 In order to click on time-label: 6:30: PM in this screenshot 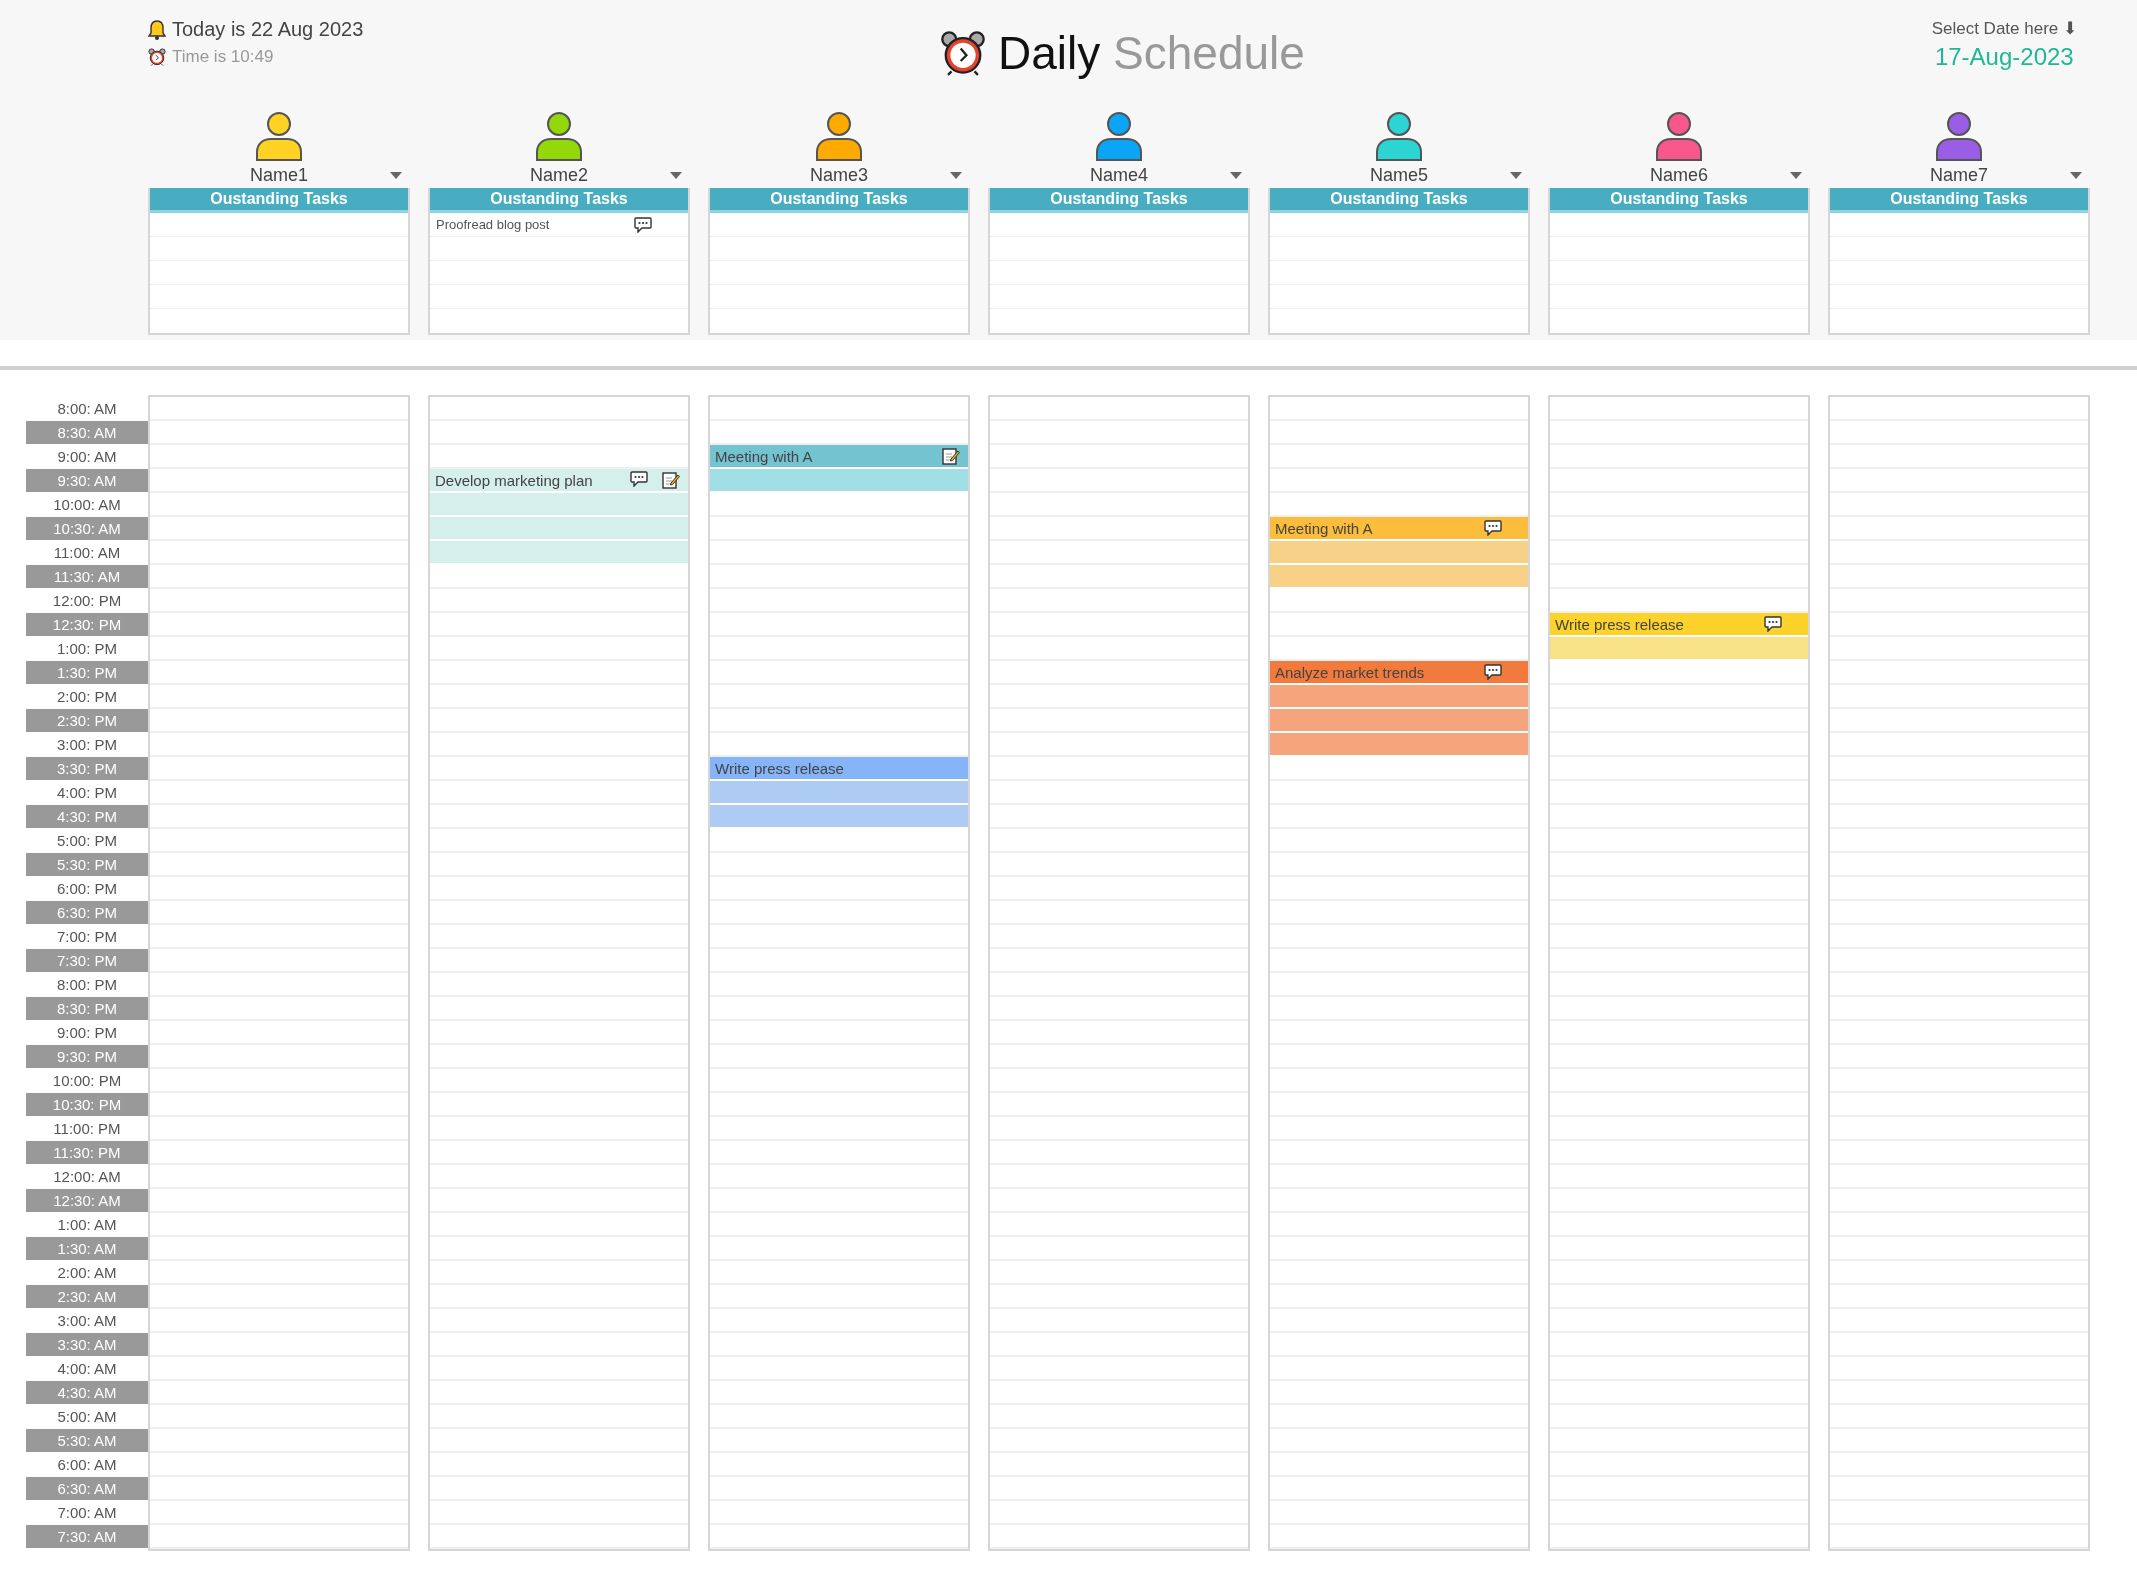, I will do `click(87, 913)`.